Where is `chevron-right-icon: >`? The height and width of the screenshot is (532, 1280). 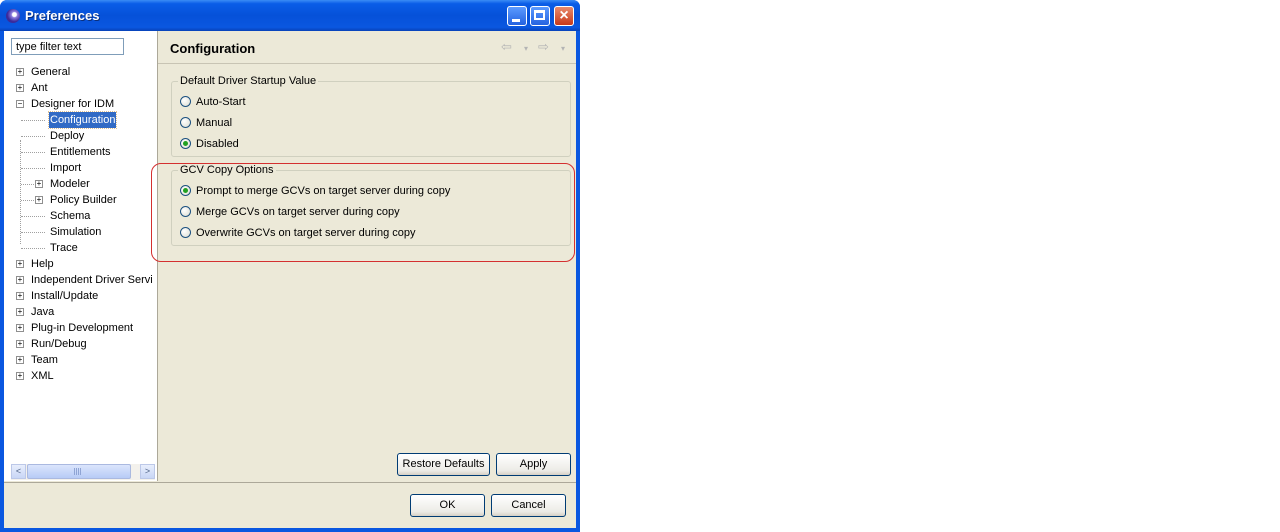
chevron-right-icon: > is located at coordinates (147, 471).